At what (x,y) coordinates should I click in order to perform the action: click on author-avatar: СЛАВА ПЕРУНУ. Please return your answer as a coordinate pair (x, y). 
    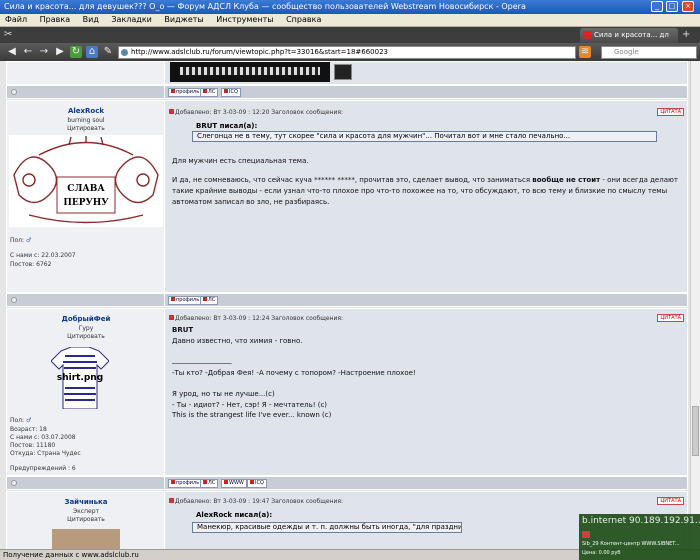
    Looking at the image, I should click on (86, 181).